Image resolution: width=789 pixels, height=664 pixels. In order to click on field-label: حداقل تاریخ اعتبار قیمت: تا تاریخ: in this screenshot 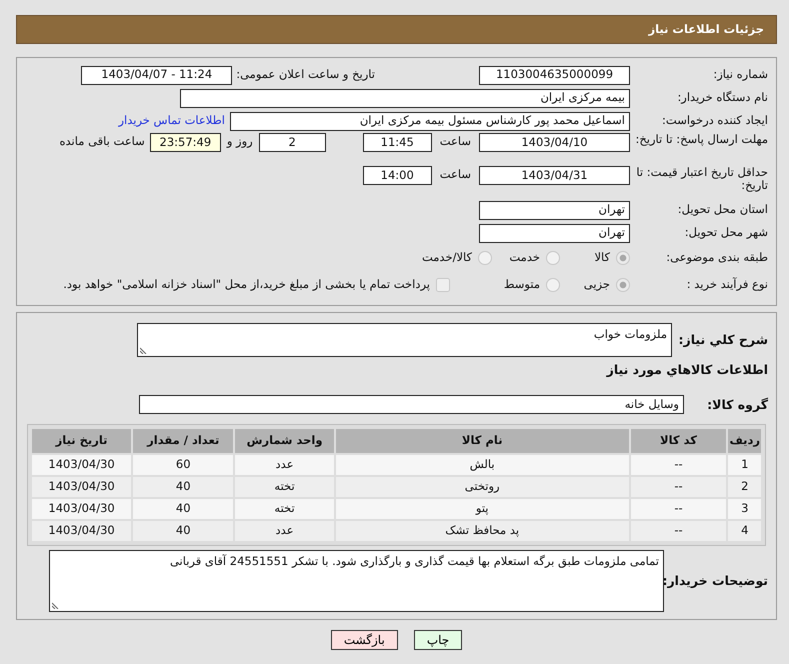, I will do `click(702, 179)`.